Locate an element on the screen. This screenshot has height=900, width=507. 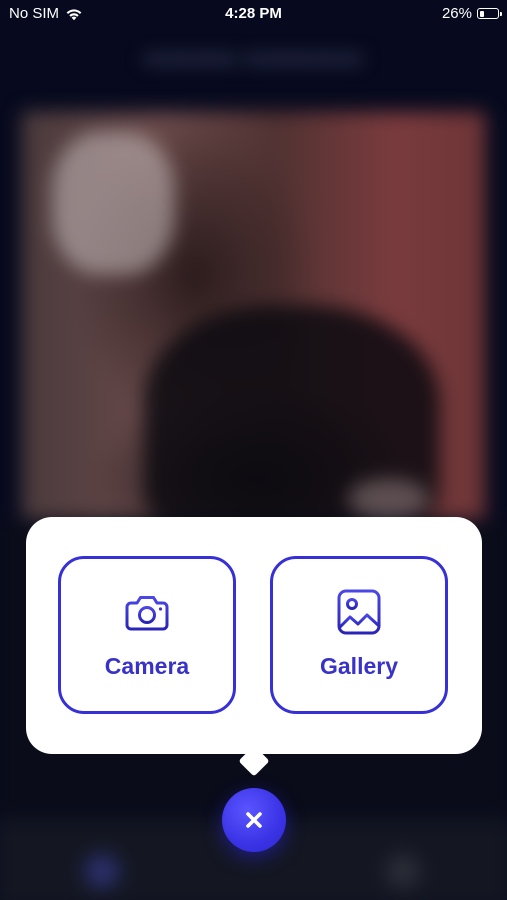
battery-level-fill is located at coordinates (481, 13).